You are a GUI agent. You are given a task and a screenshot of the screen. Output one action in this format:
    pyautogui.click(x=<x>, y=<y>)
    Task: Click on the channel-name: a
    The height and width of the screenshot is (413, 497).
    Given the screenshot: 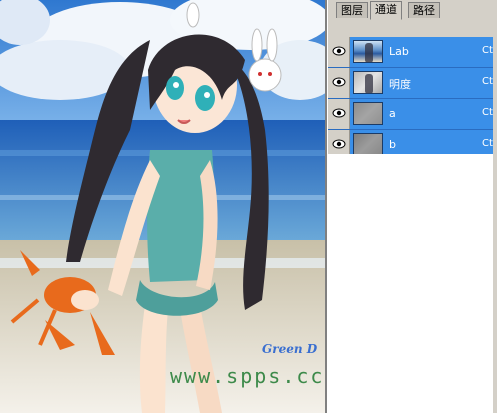 What is the action you would take?
    pyautogui.click(x=392, y=113)
    